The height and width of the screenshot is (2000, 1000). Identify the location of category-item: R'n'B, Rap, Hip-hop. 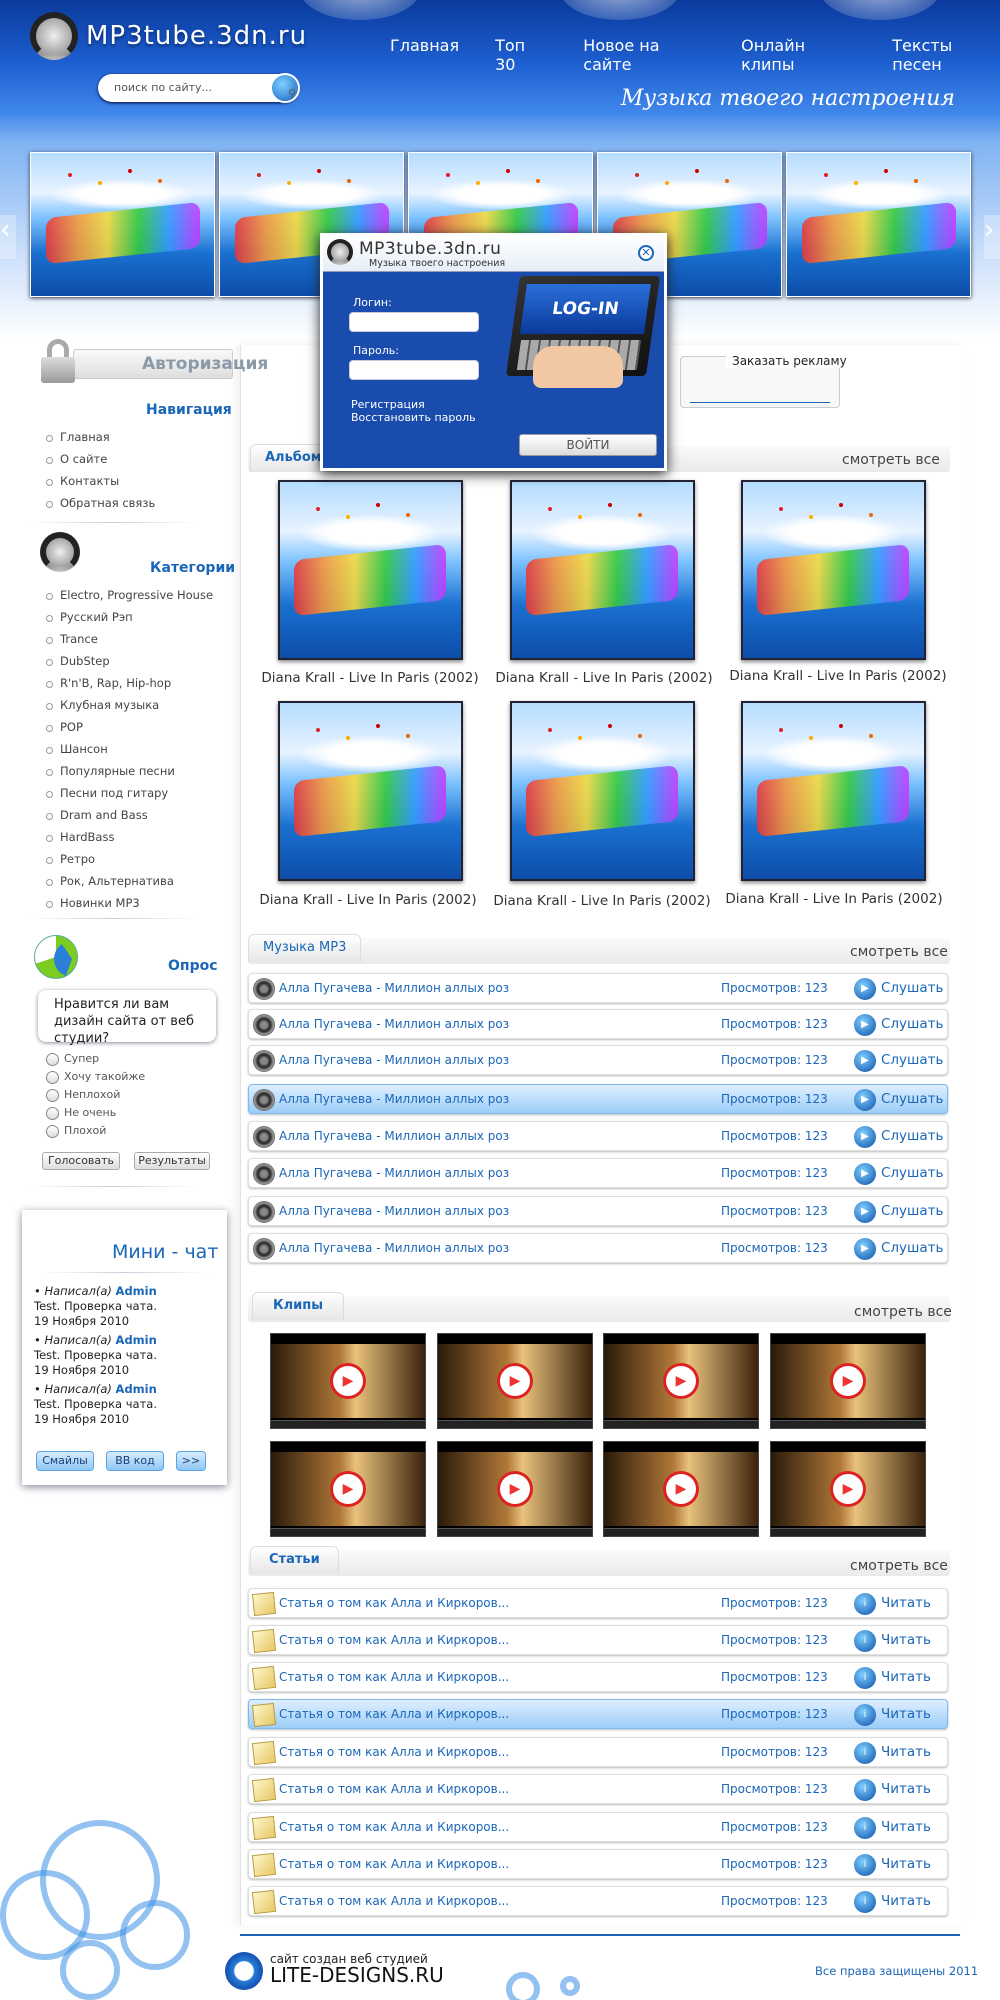
(128, 683).